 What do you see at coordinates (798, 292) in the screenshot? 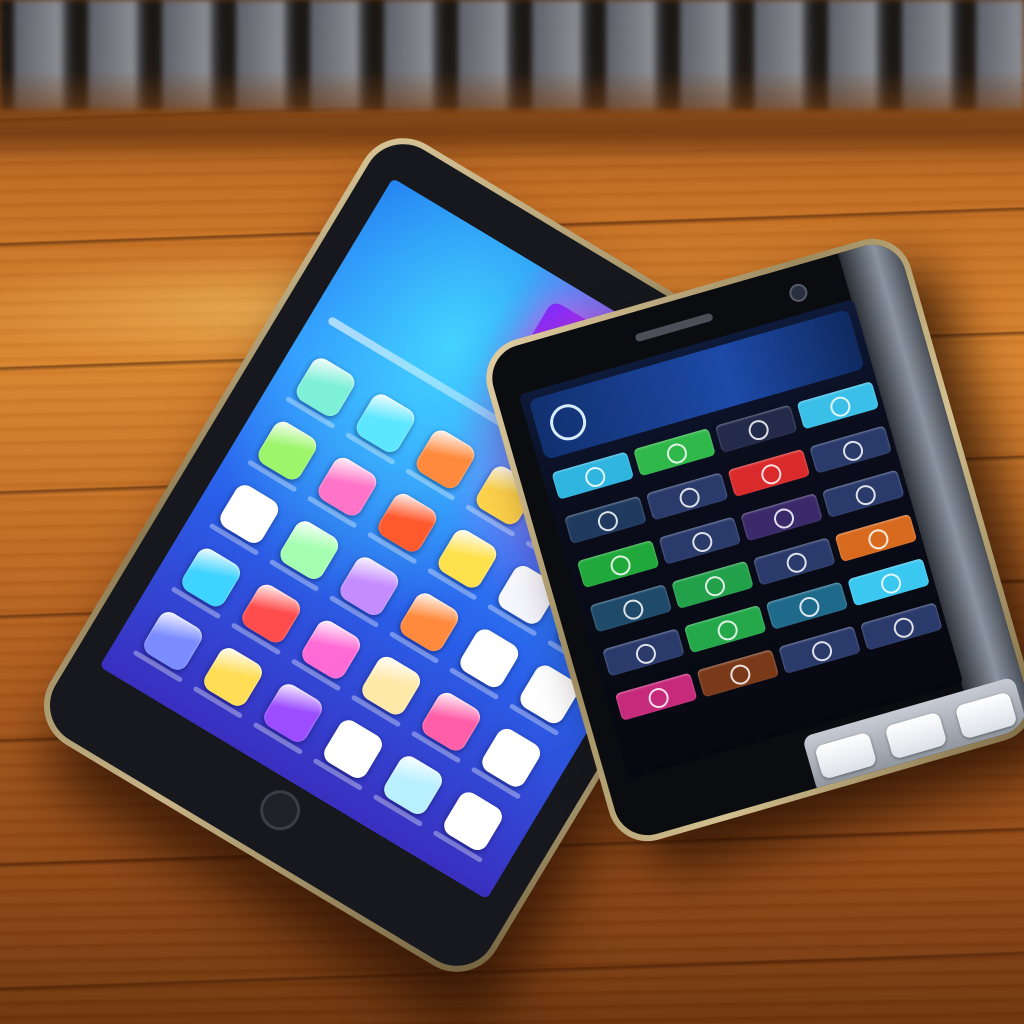
I see `front-camera-icon` at bounding box center [798, 292].